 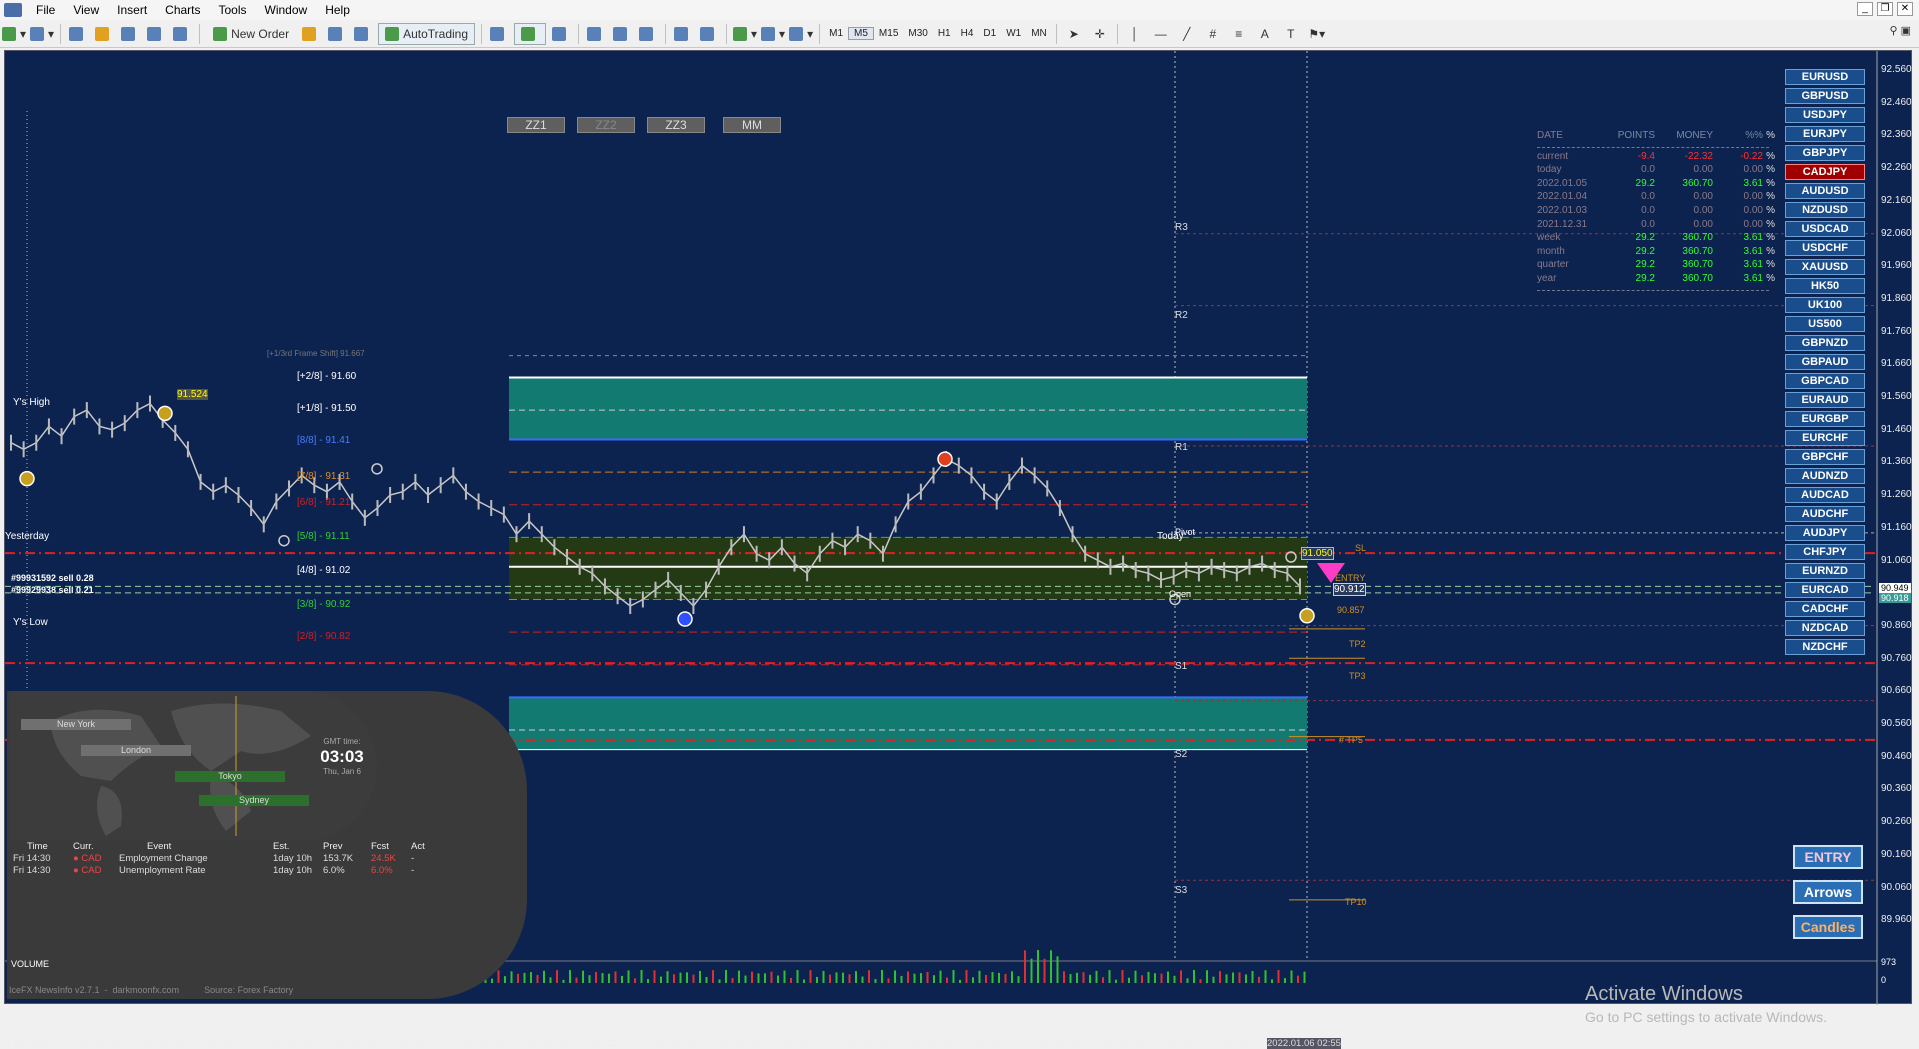 I want to click on symbol-button-uk100: UK100, so click(x=1825, y=305).